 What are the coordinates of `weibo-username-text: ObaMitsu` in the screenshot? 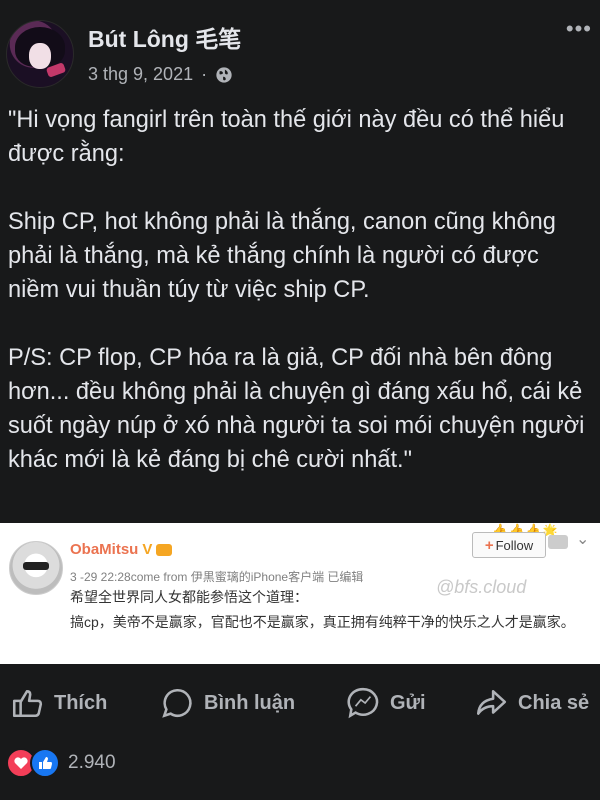 It's located at (104, 549).